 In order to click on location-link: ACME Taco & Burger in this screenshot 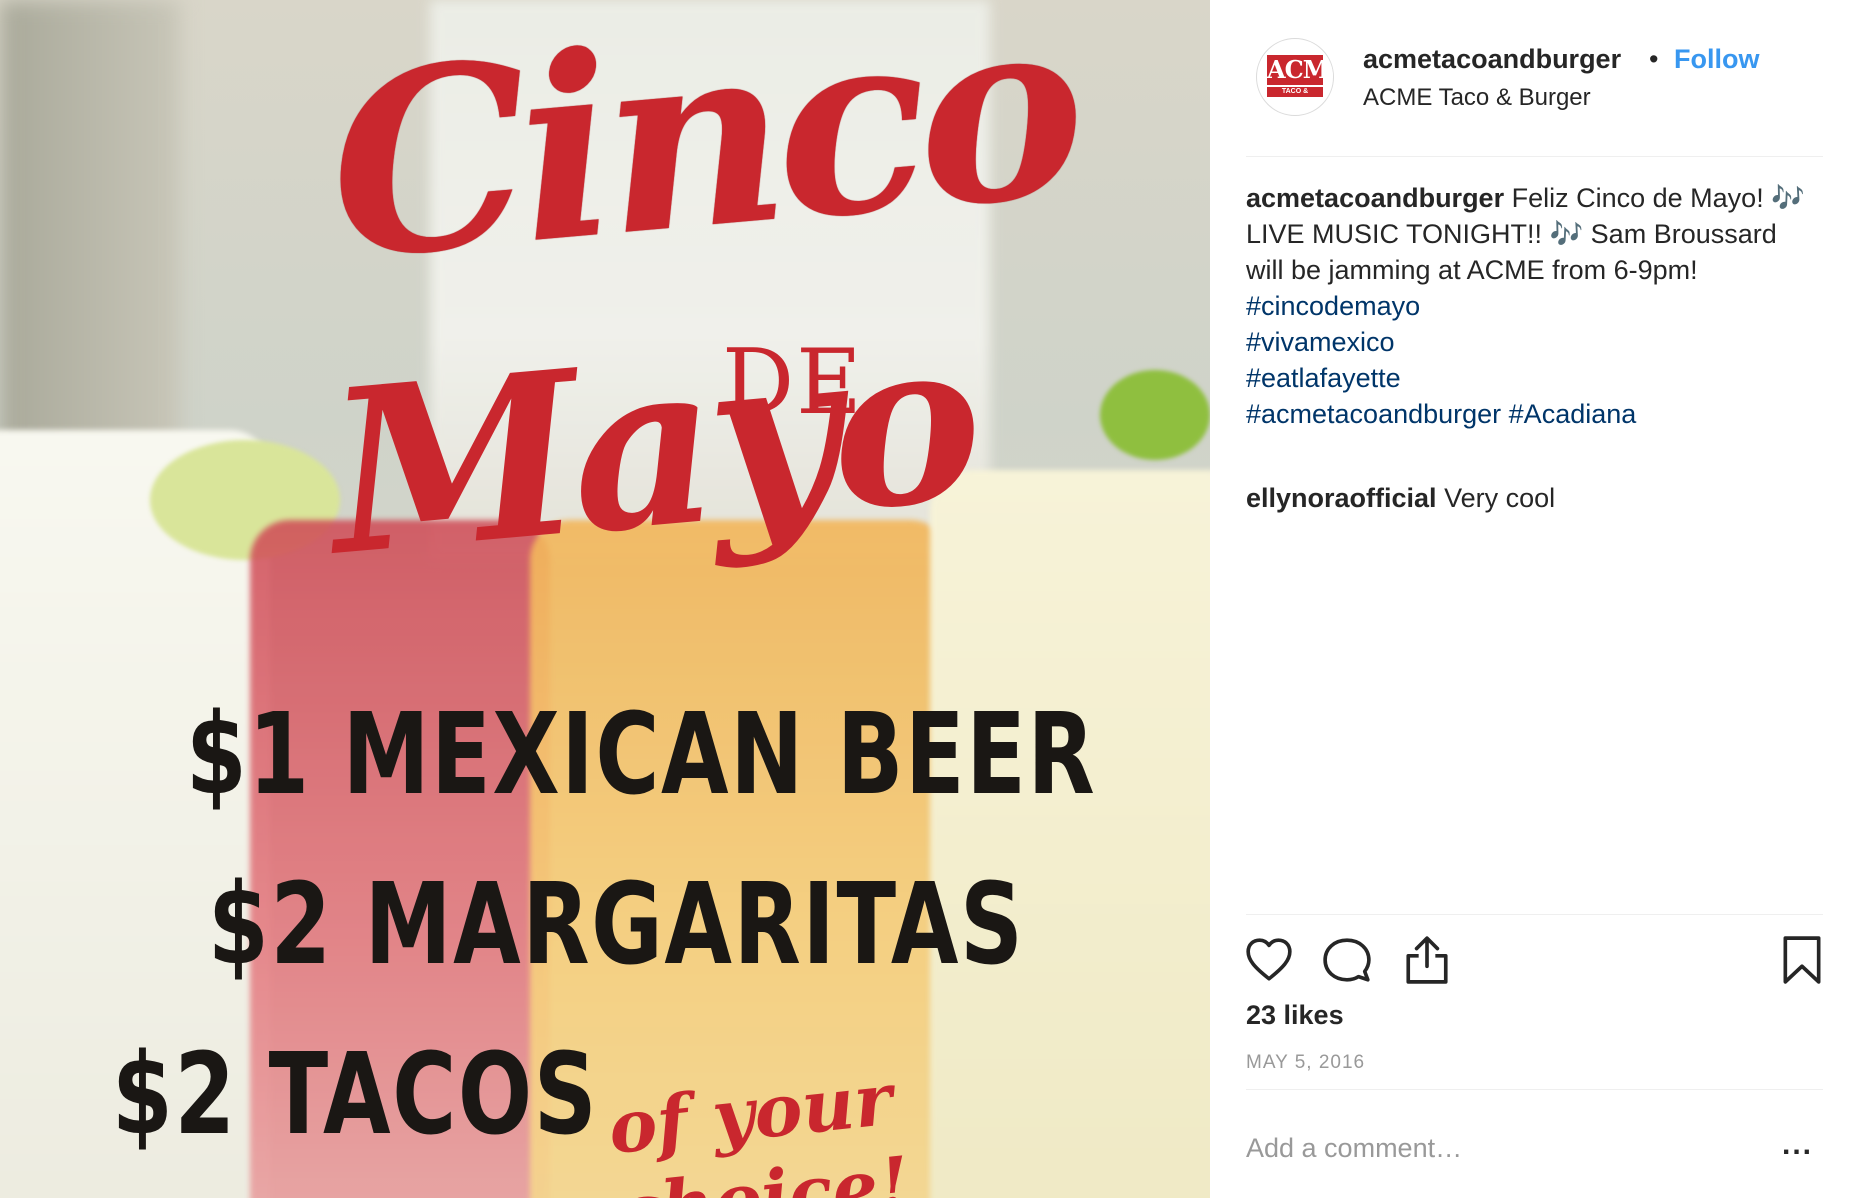, I will do `click(1477, 98)`.